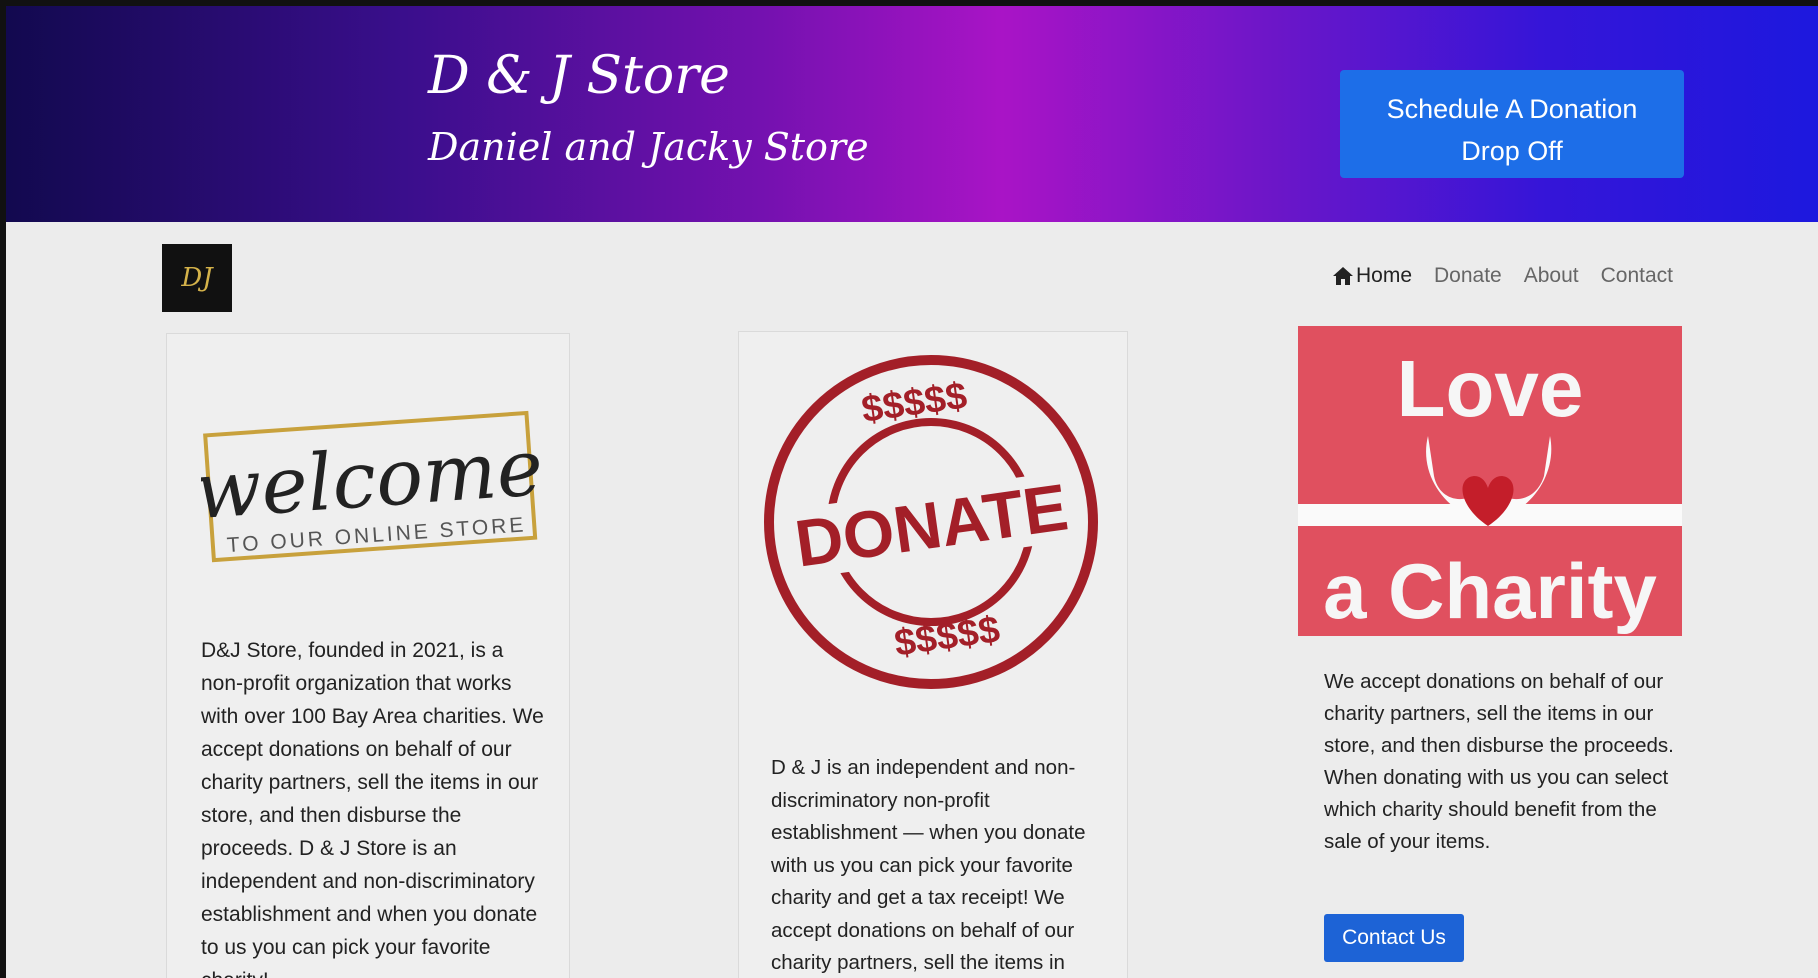 The height and width of the screenshot is (978, 1818). I want to click on schedule-donation-button: Schedule A Donation Drop Off, so click(1512, 124).